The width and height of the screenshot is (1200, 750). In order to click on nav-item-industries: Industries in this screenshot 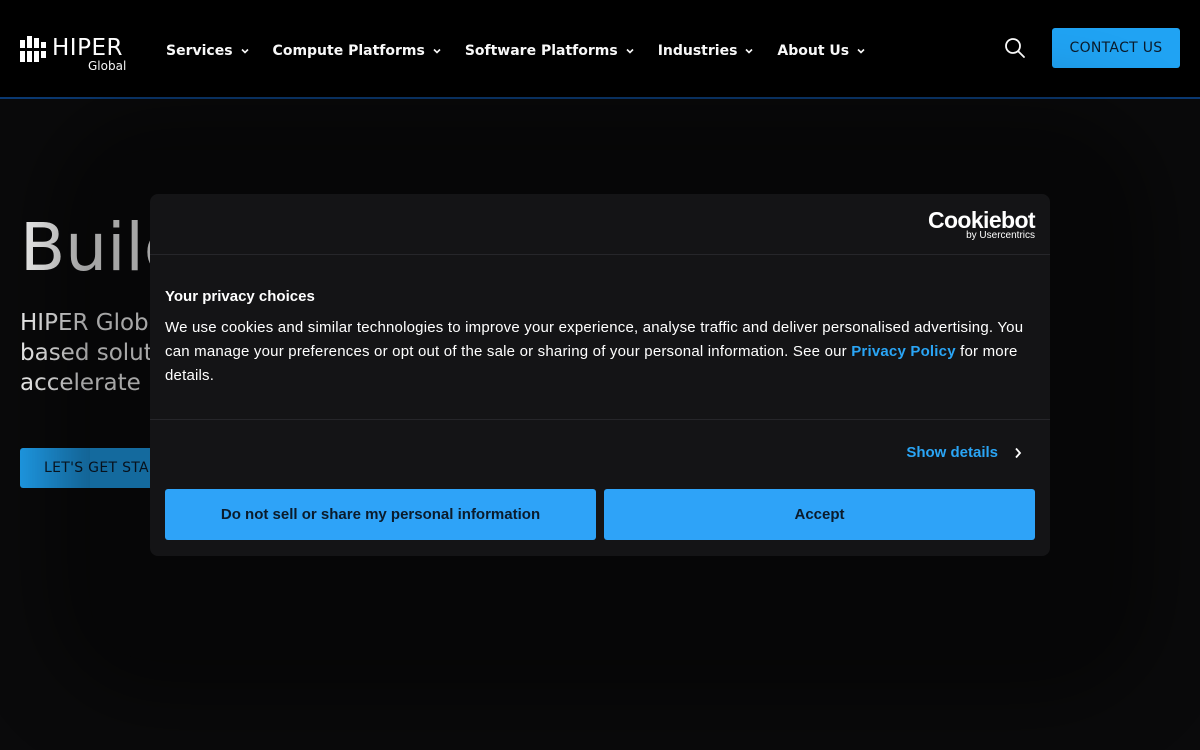, I will do `click(706, 51)`.